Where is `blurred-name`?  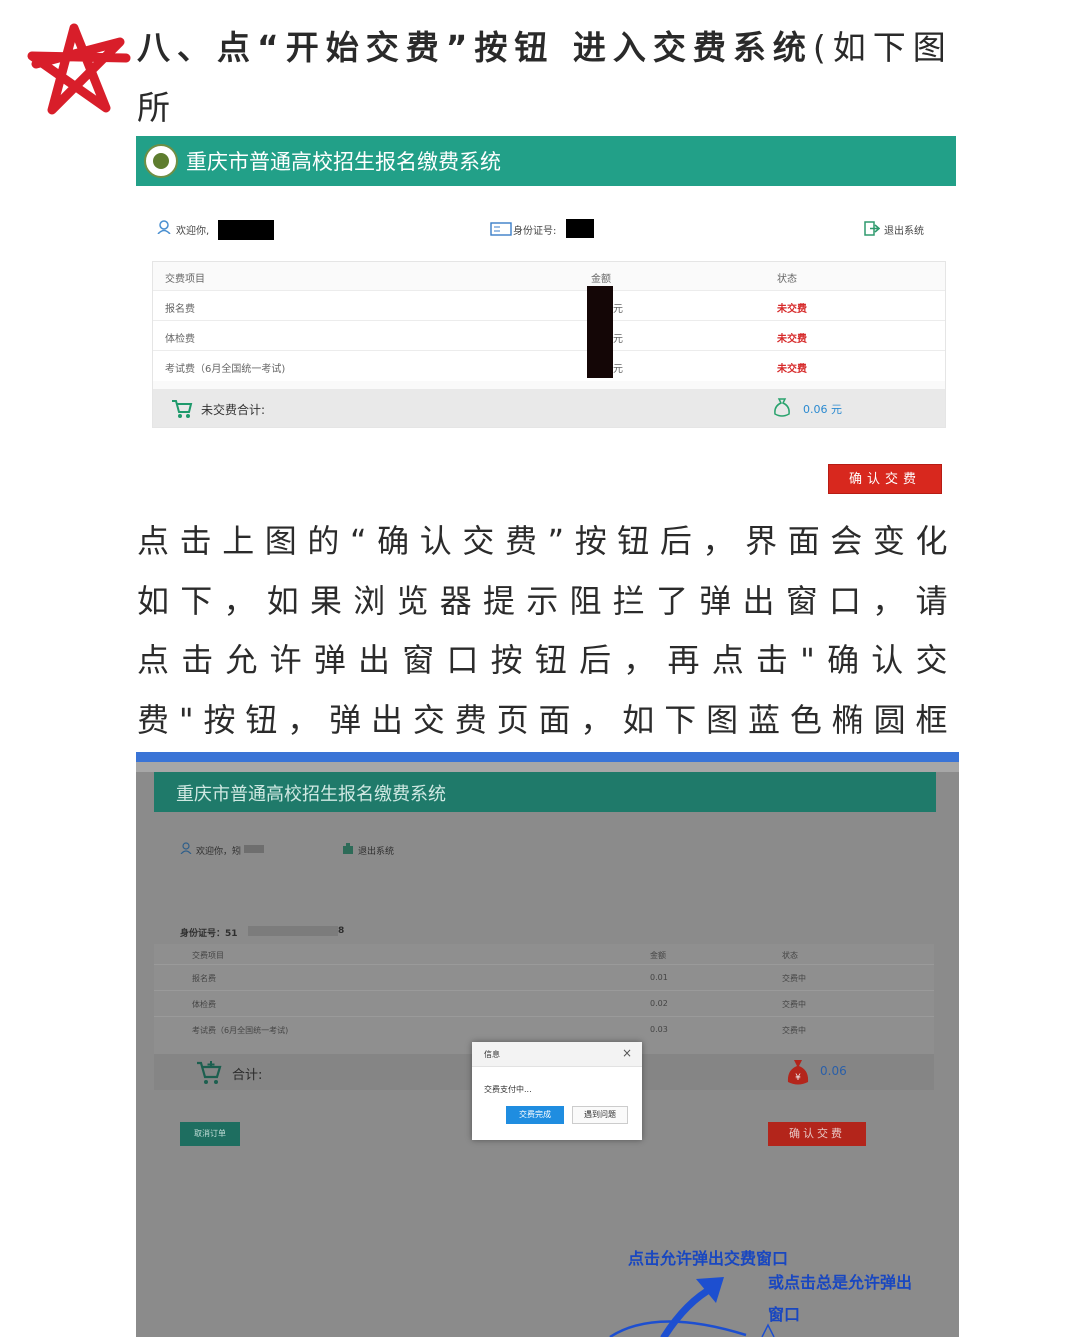 blurred-name is located at coordinates (254, 849).